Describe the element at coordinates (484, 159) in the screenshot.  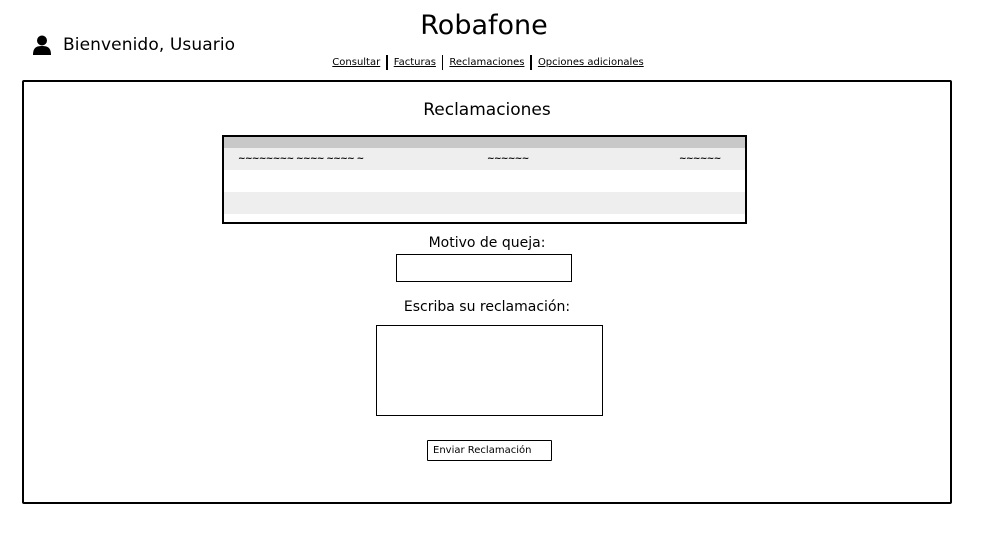
I see `table-row: ~~~~~~~~ ~~~~ ~~~~ ~ ~~~~~~ ~~~~~~` at that location.